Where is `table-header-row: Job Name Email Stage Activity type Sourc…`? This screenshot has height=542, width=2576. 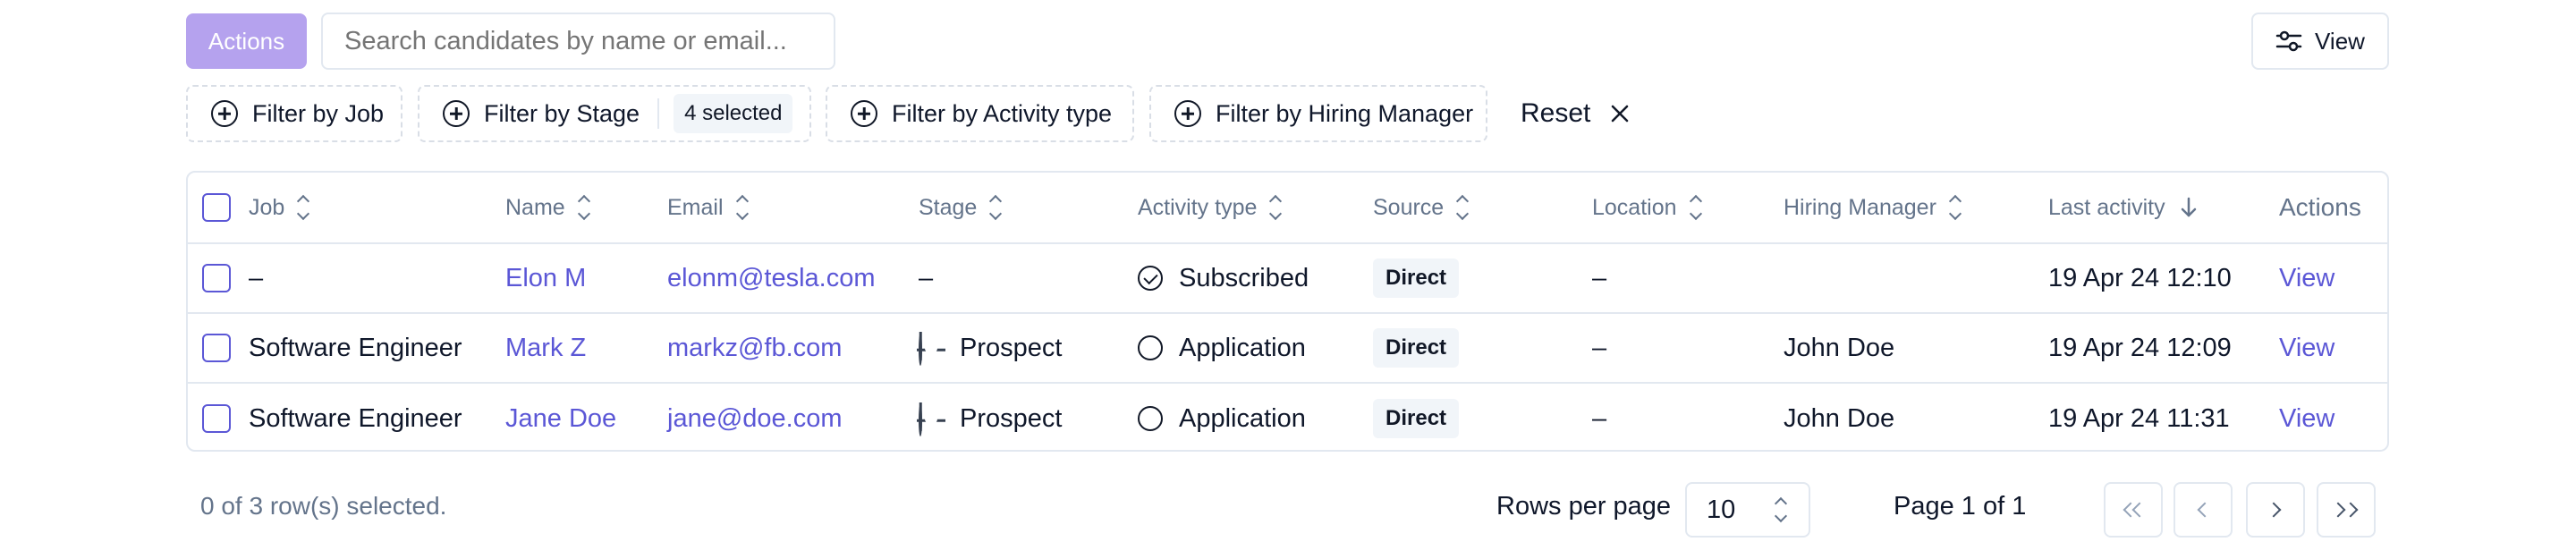 table-header-row: Job Name Email Stage Activity type Sourc… is located at coordinates (1287, 208).